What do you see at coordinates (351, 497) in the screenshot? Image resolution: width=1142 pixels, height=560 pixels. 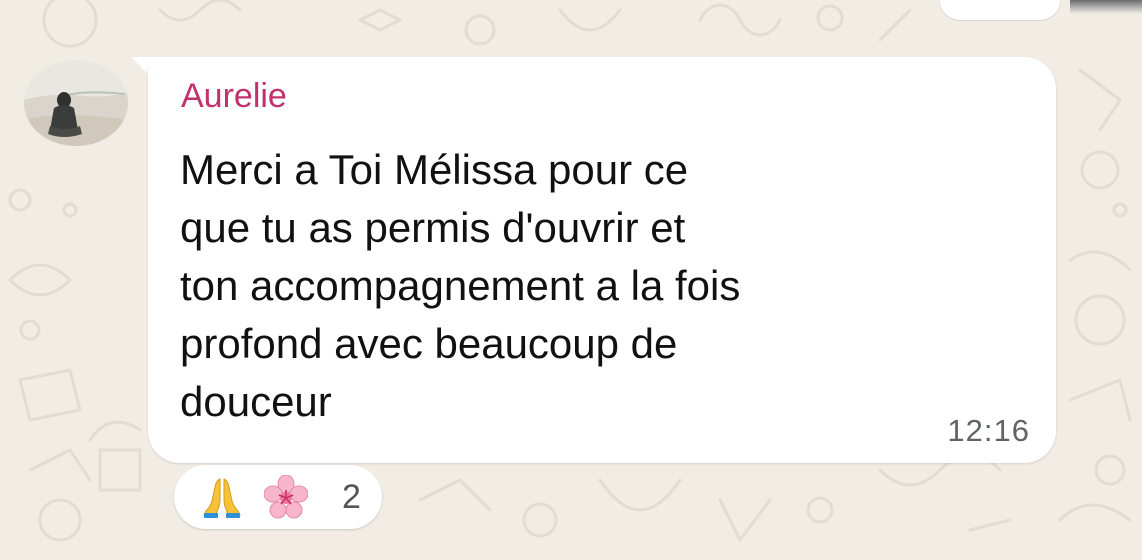 I see `reaction-count: 2` at bounding box center [351, 497].